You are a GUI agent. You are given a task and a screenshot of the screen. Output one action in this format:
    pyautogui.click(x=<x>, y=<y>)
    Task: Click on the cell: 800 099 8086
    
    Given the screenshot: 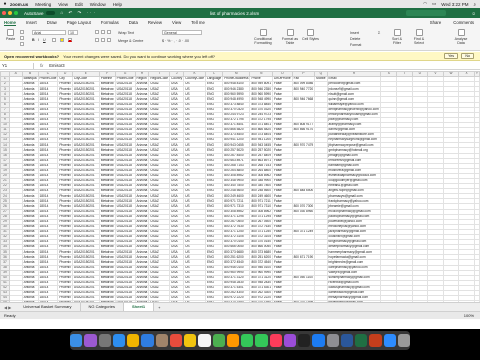 What is the action you would take?
    pyautogui.click(x=303, y=84)
    